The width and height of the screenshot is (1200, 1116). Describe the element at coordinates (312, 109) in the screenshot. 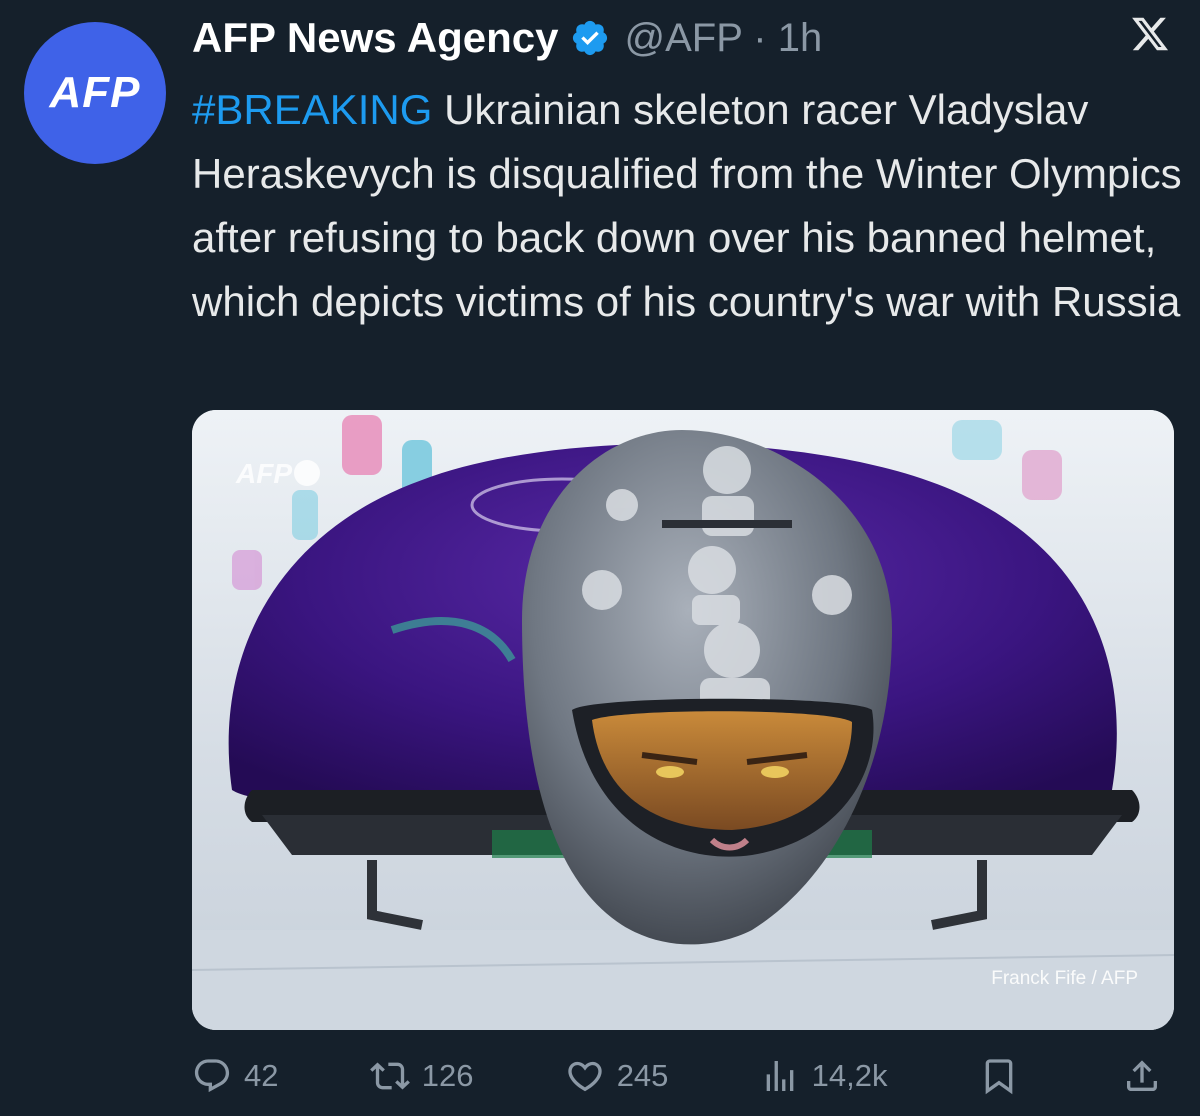

I see `hashtag-link: #BREAKING` at that location.